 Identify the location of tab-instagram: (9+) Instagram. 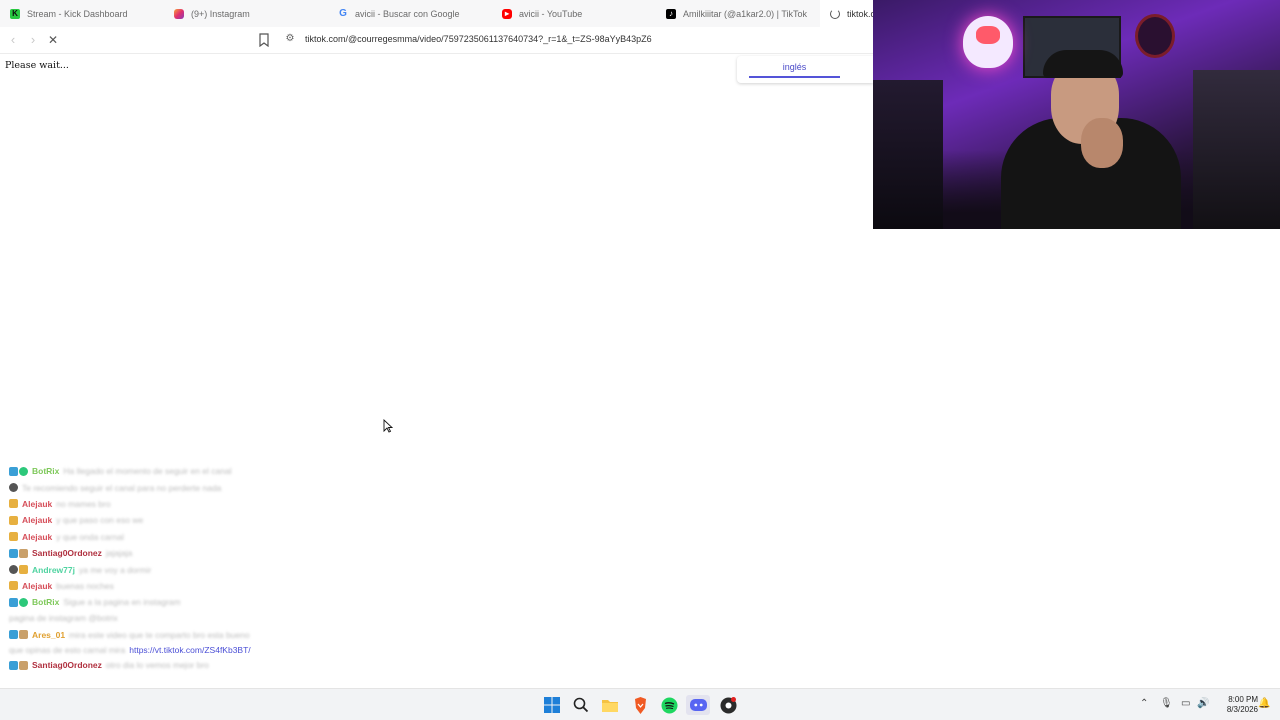
(246, 13).